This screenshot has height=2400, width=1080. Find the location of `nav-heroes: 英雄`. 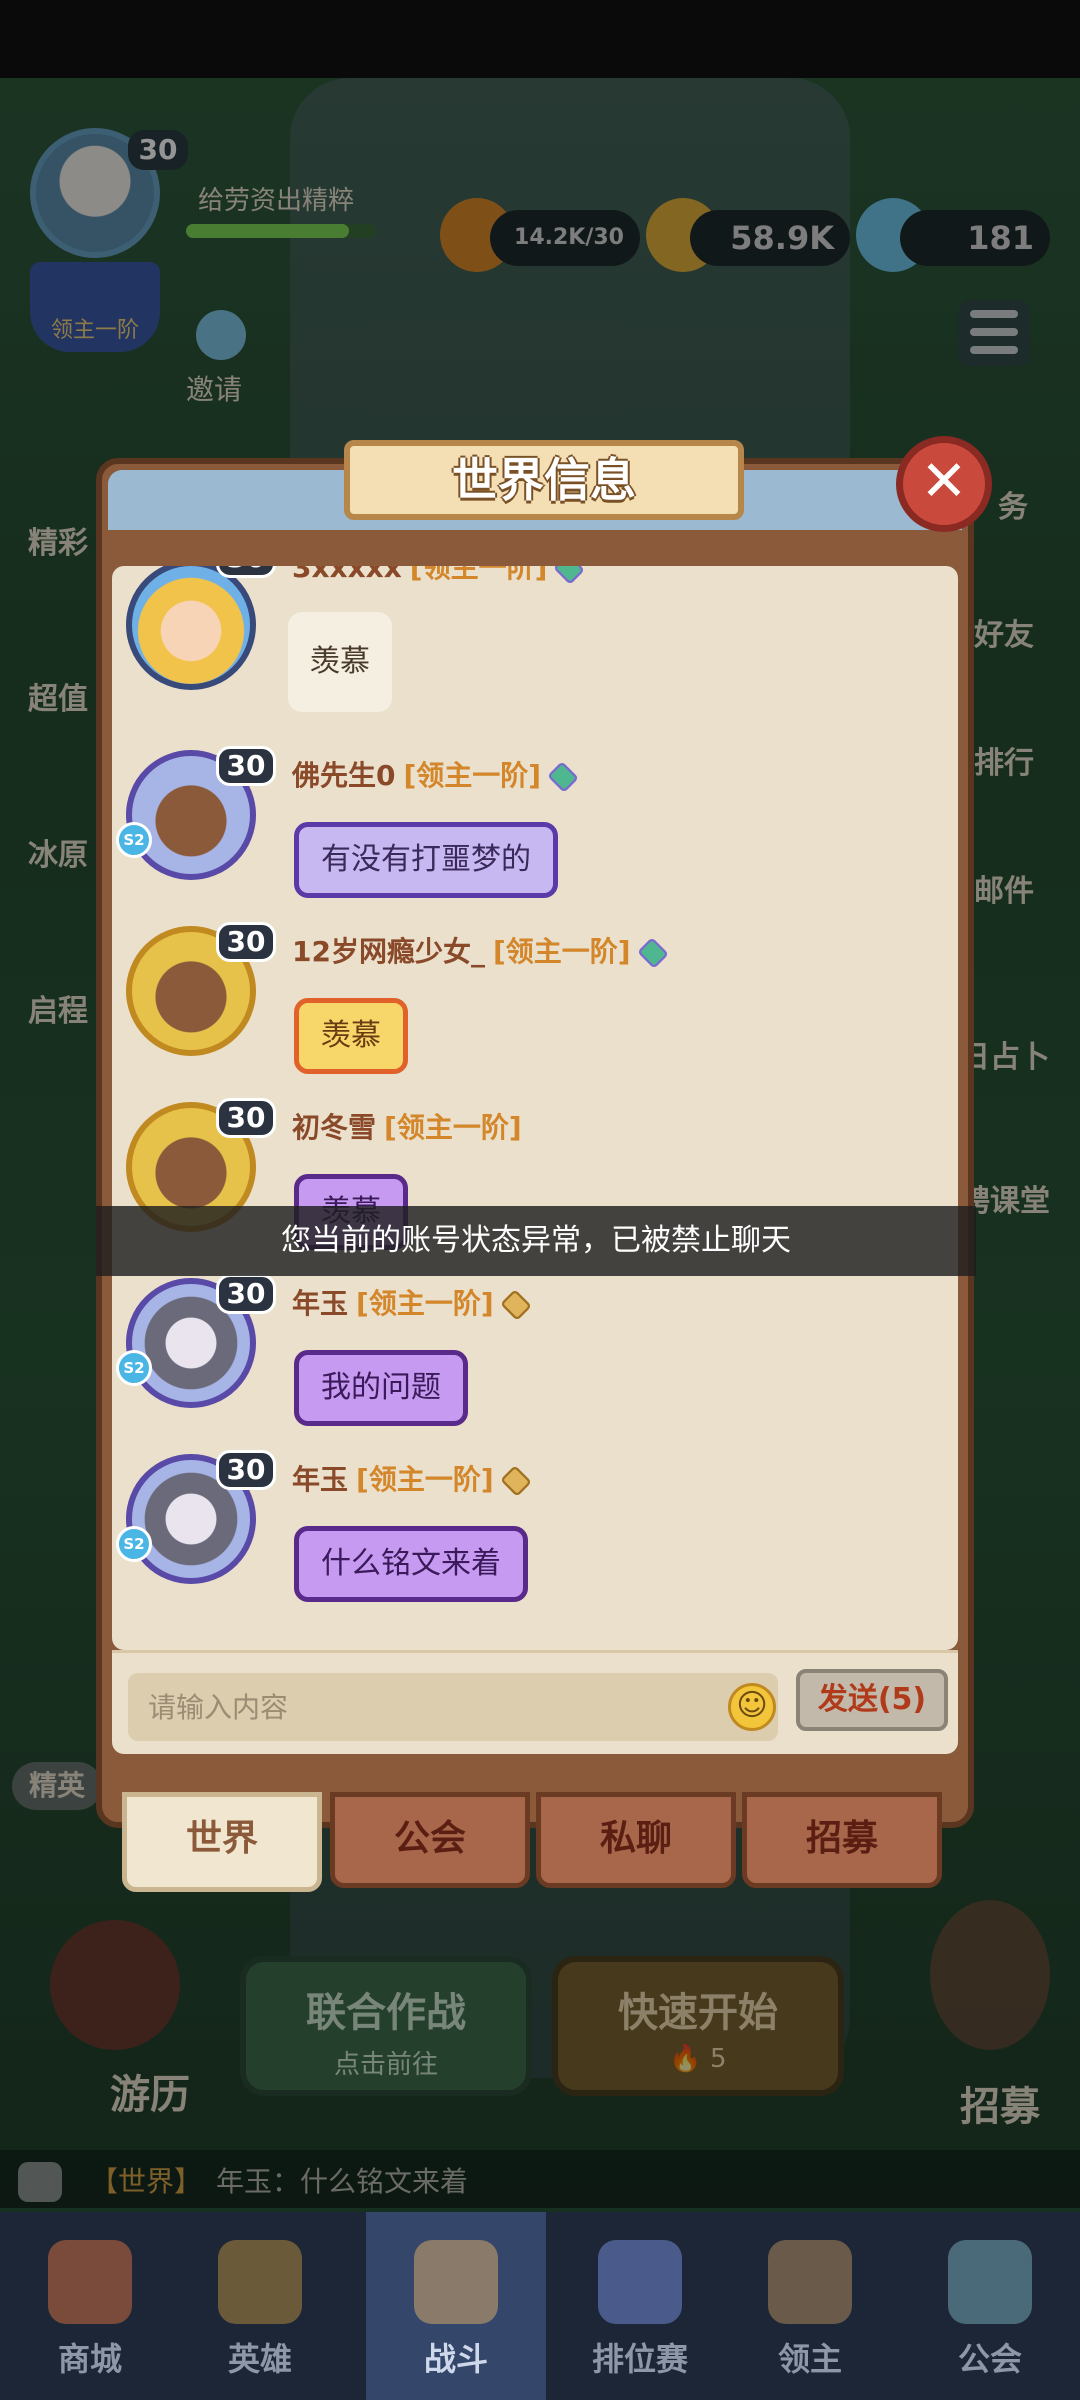

nav-heroes: 英雄 is located at coordinates (260, 2306).